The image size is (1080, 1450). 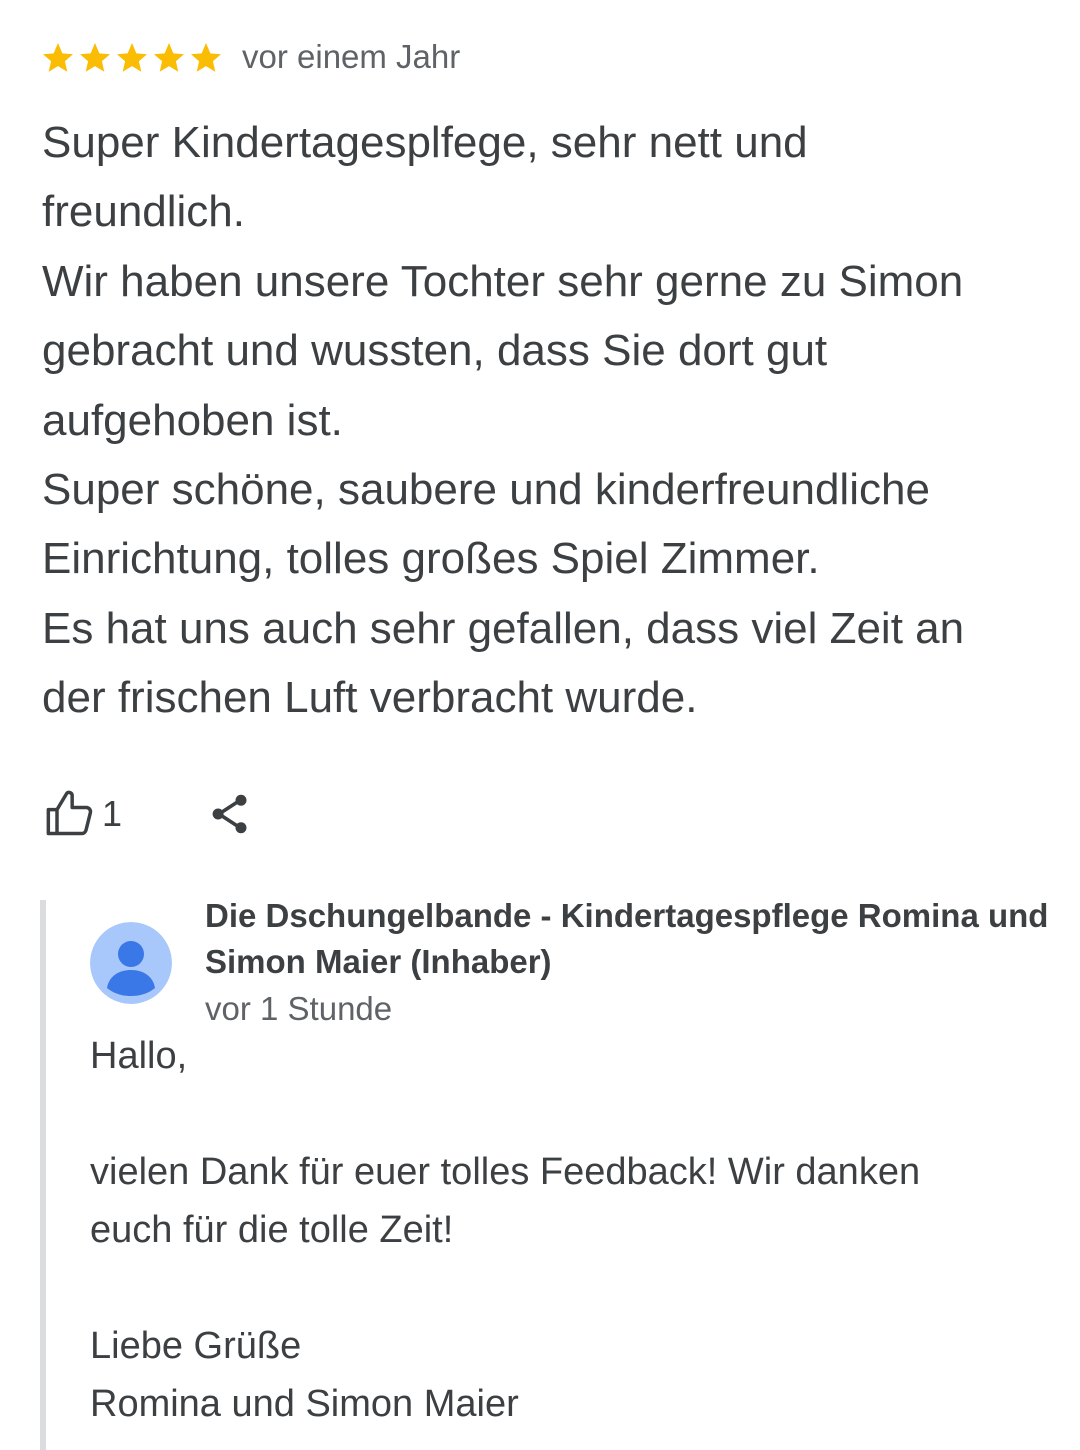 I want to click on share-button, so click(x=230, y=814).